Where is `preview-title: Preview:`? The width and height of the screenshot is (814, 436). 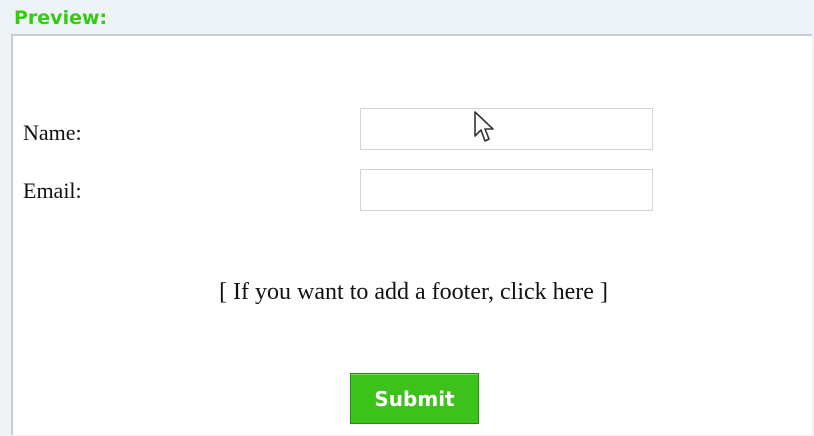
preview-title: Preview: is located at coordinates (61, 18).